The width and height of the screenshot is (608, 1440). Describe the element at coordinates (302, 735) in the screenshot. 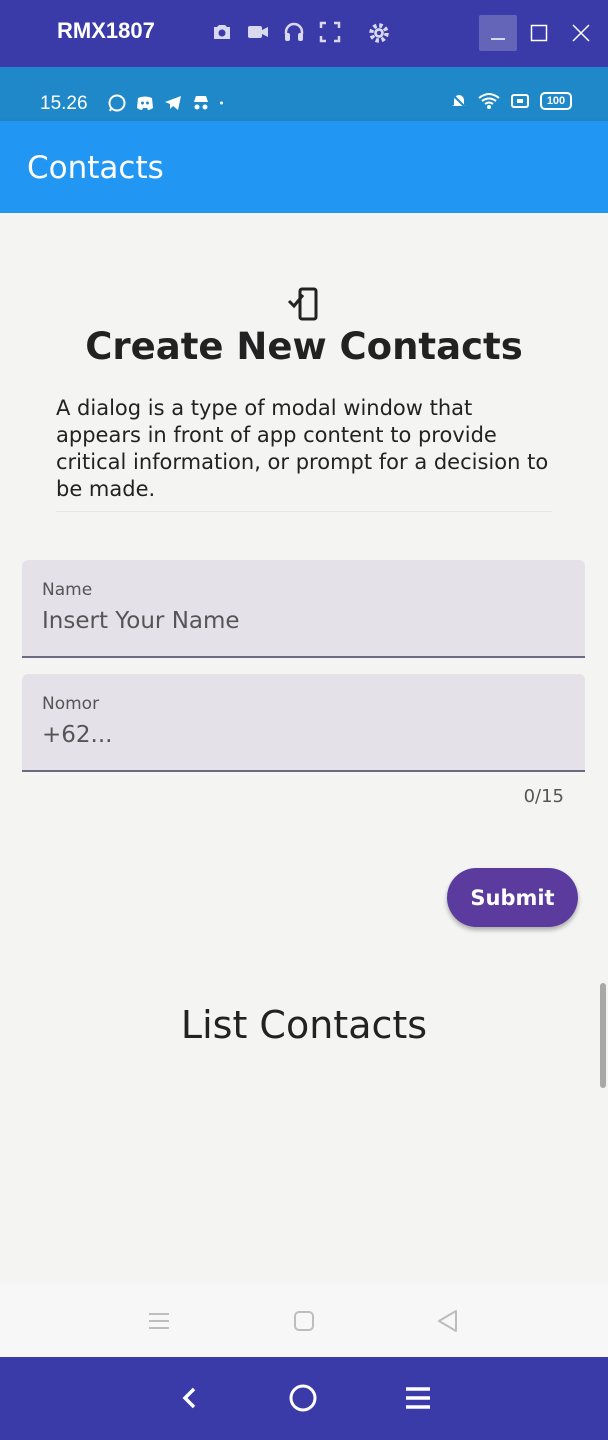

I see `number-input` at that location.